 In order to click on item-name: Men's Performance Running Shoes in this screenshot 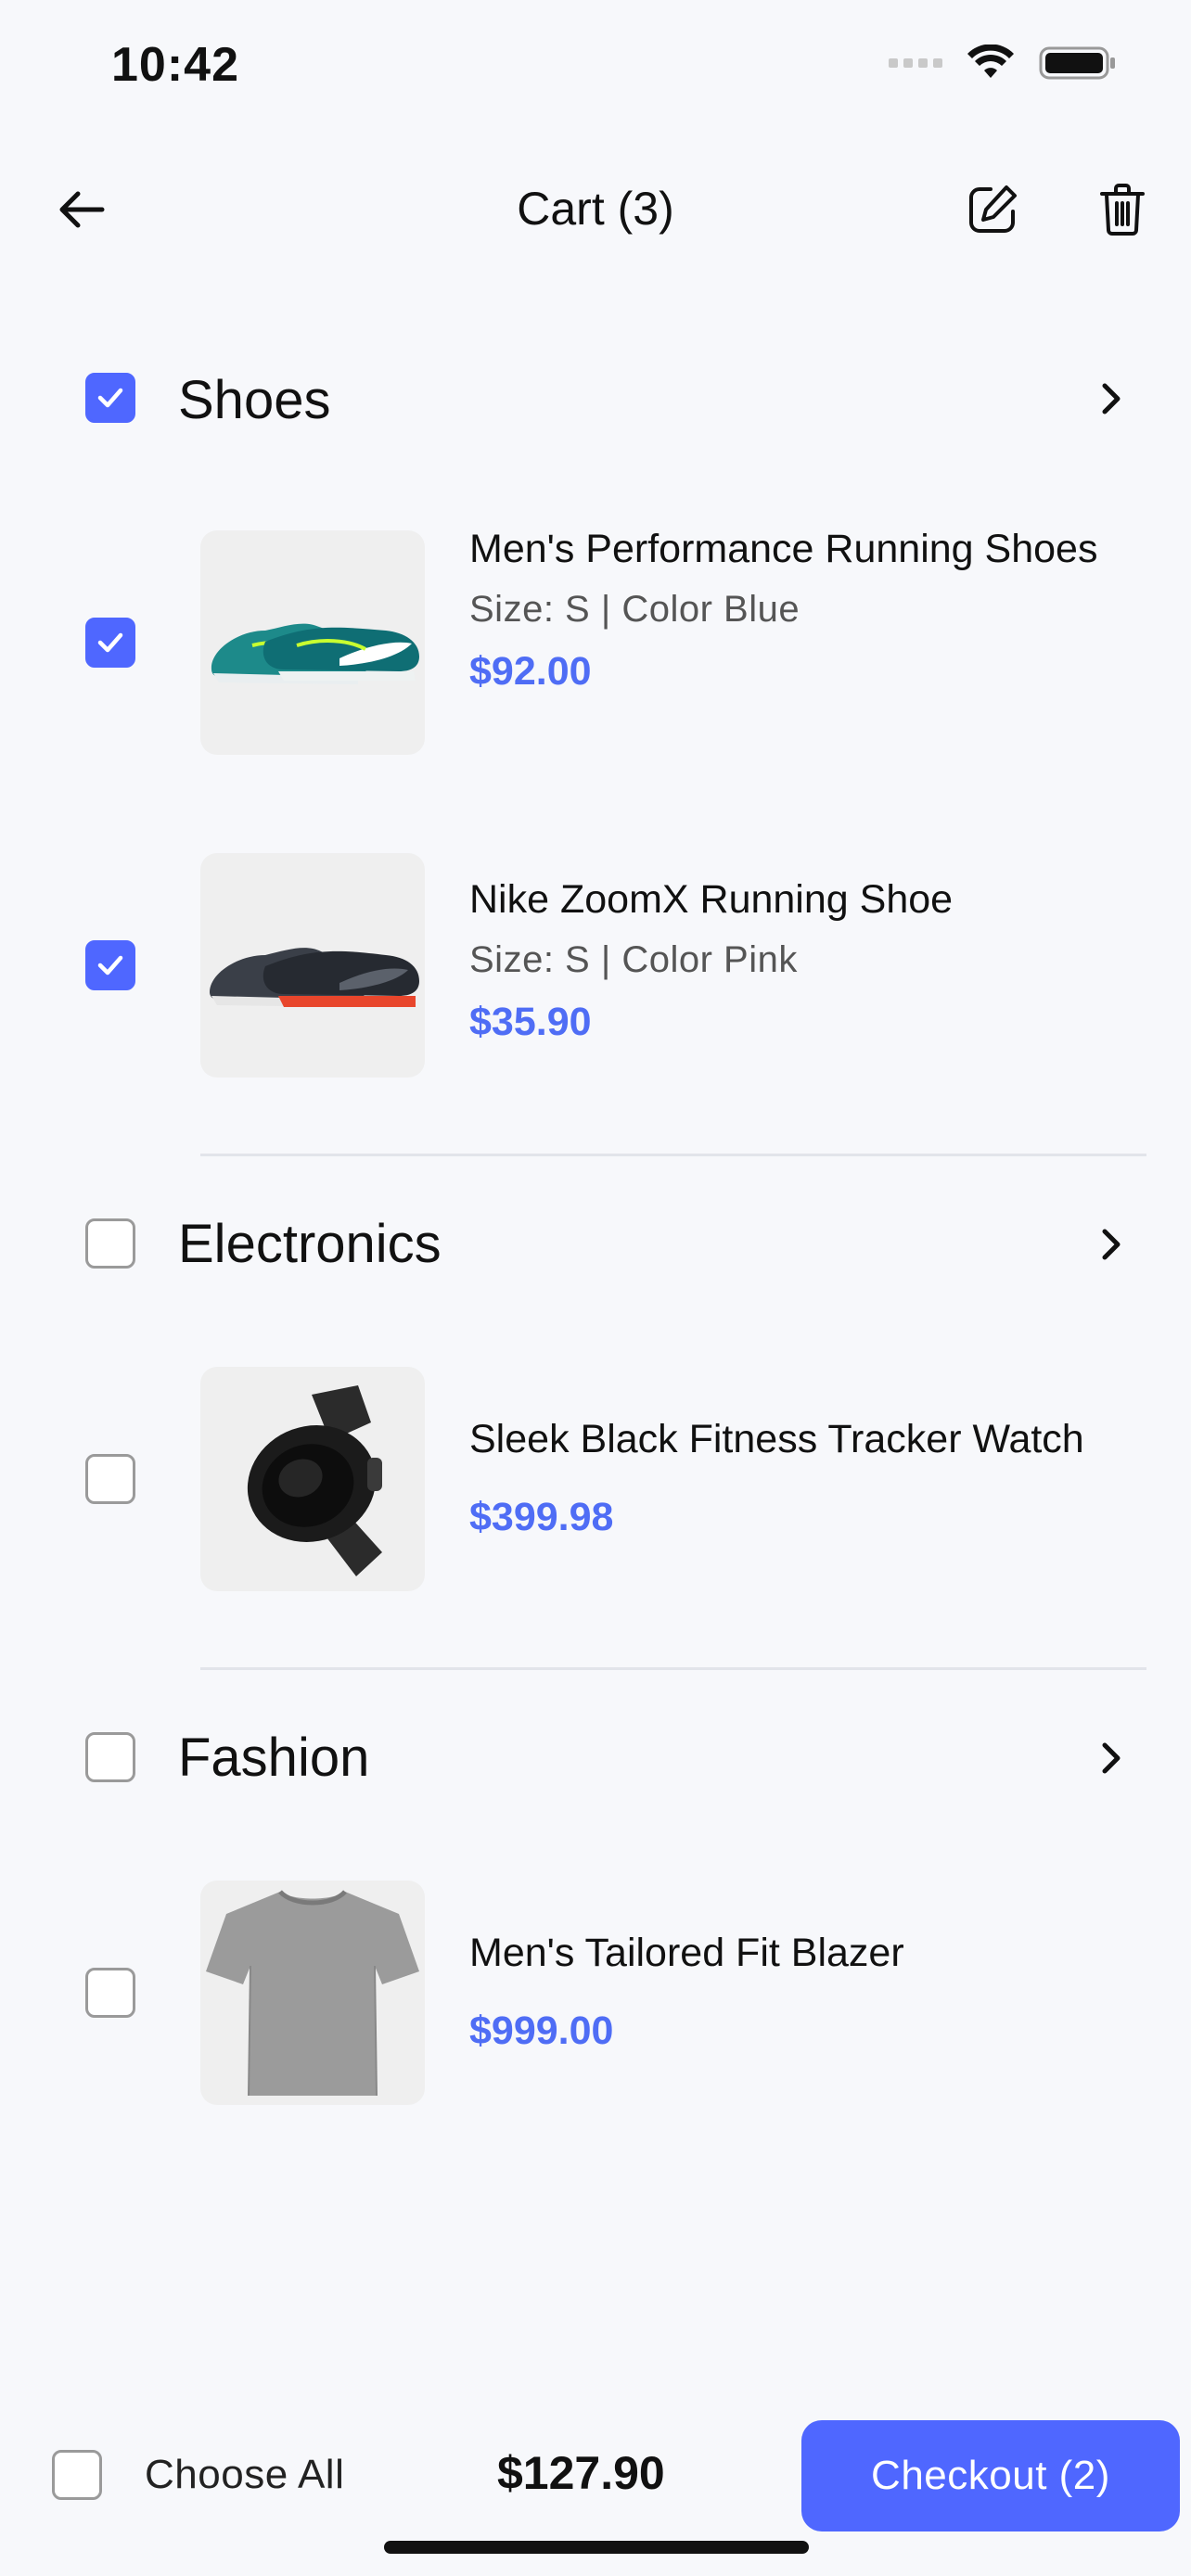, I will do `click(783, 549)`.